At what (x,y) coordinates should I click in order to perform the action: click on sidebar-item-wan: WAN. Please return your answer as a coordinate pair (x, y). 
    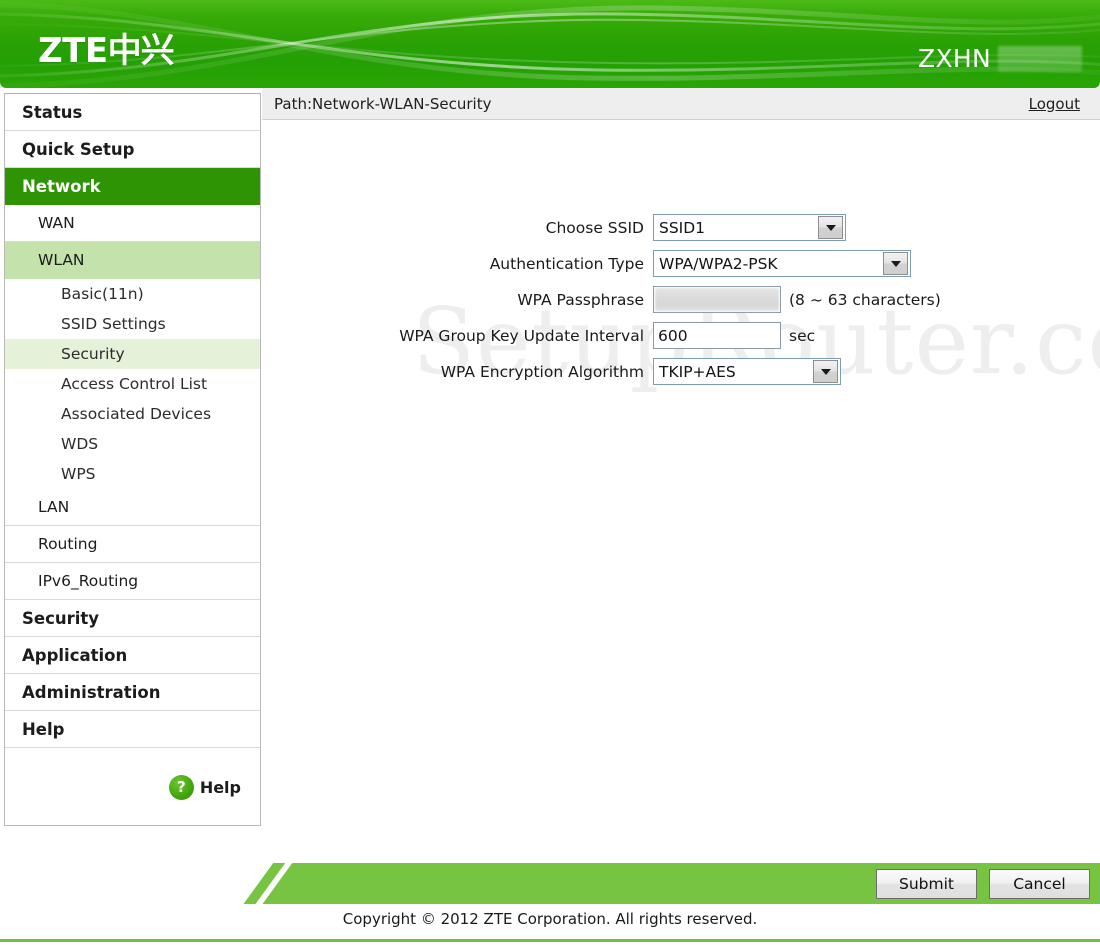
    Looking at the image, I should click on (132, 223).